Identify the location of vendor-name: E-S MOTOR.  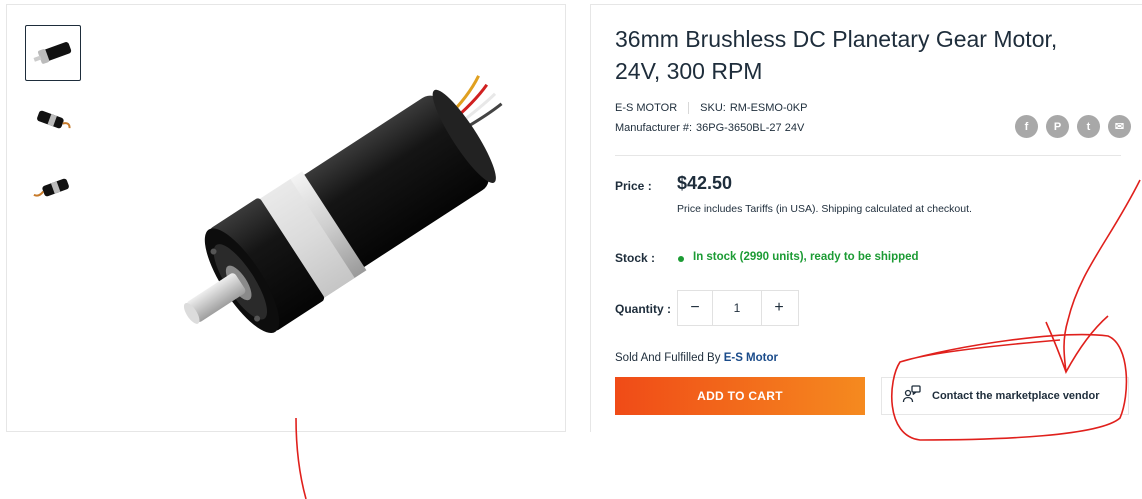
(646, 108).